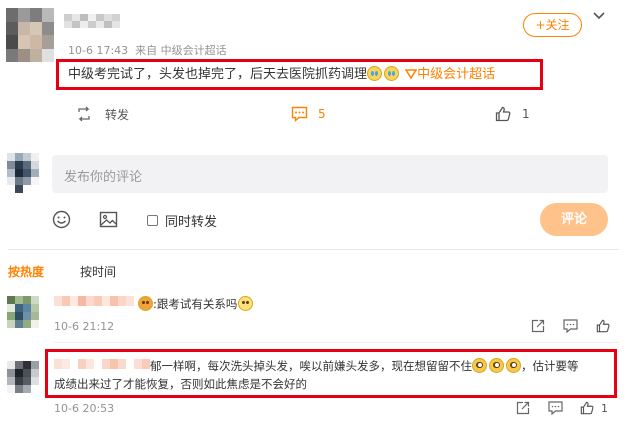 This screenshot has width=627, height=428. I want to click on comment-input: 发布你的评论, so click(330, 174).